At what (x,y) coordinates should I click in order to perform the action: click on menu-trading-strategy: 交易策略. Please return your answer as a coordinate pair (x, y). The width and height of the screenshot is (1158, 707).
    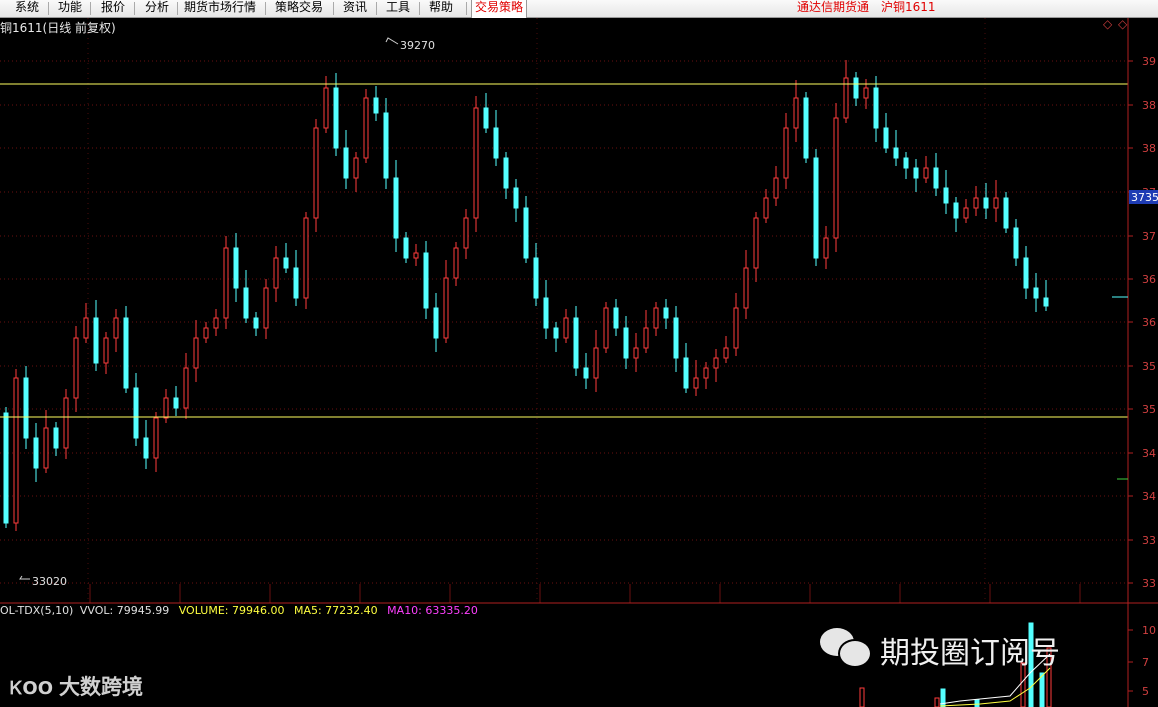
    Looking at the image, I should click on (499, 9).